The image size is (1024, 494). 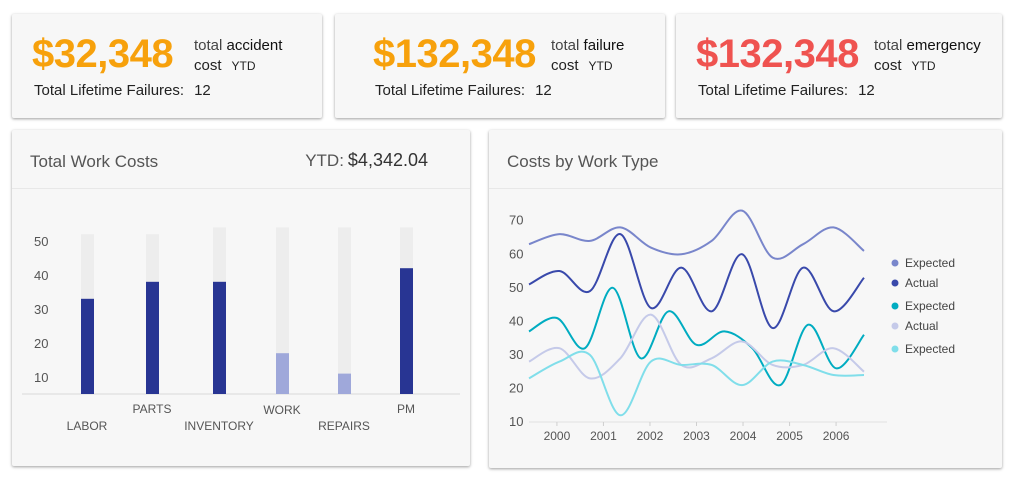 What do you see at coordinates (543, 90) in the screenshot?
I see `failure-lifetime-value: 12` at bounding box center [543, 90].